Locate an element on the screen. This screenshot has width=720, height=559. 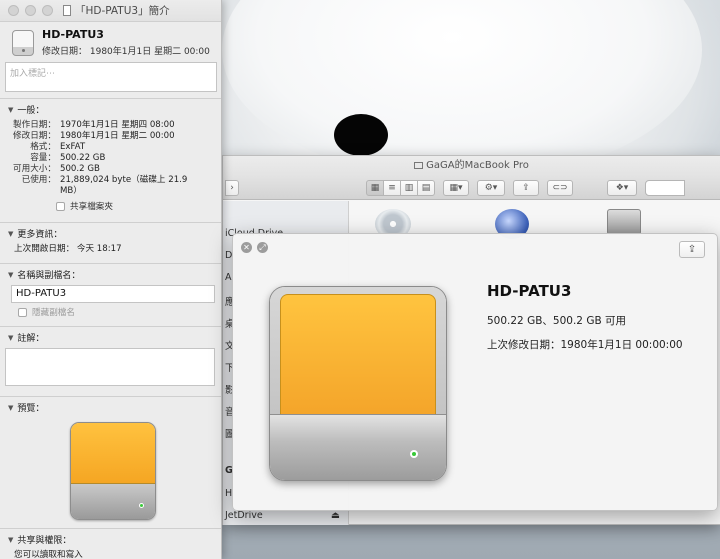
arrange-icon: ▦▾ is located at coordinates (456, 187).